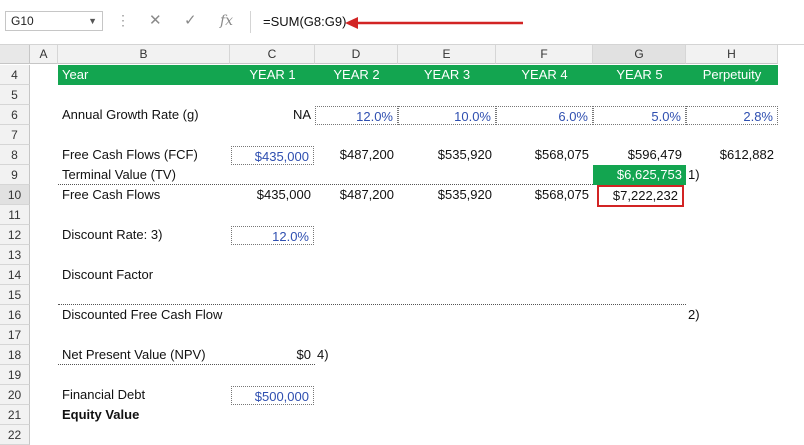 The height and width of the screenshot is (445, 804). I want to click on formula-bar: G10 ▼ ⋮ ✕ ✓ fx =SUM(G8:G9), so click(402, 22).